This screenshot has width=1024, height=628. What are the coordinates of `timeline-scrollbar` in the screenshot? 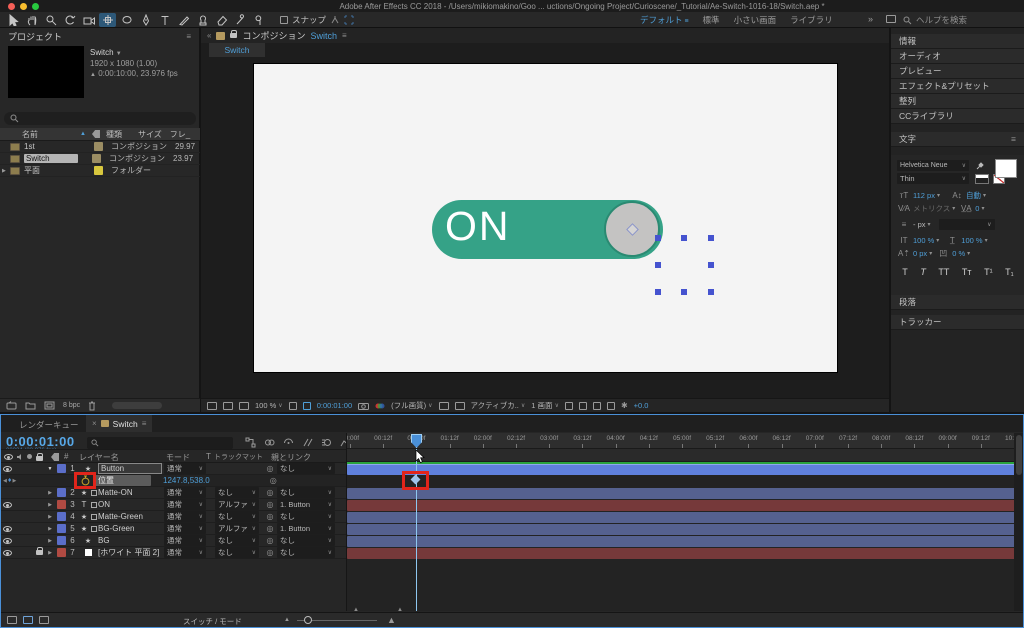 It's located at (1018, 522).